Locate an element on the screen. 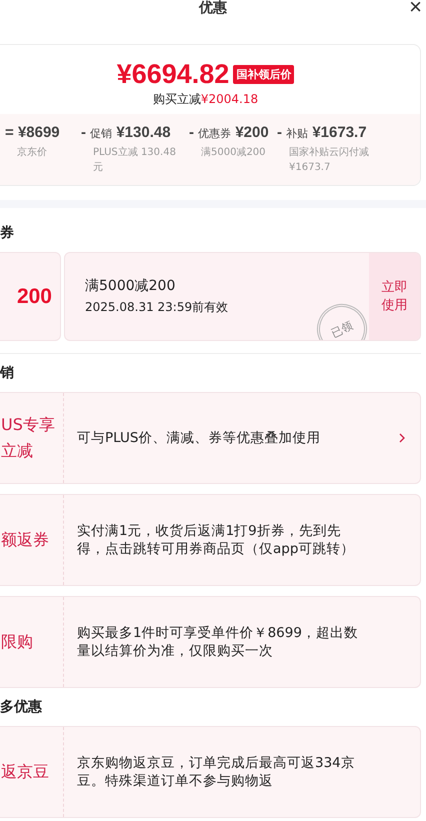  coupon-amount: 200 is located at coordinates (34, 296).